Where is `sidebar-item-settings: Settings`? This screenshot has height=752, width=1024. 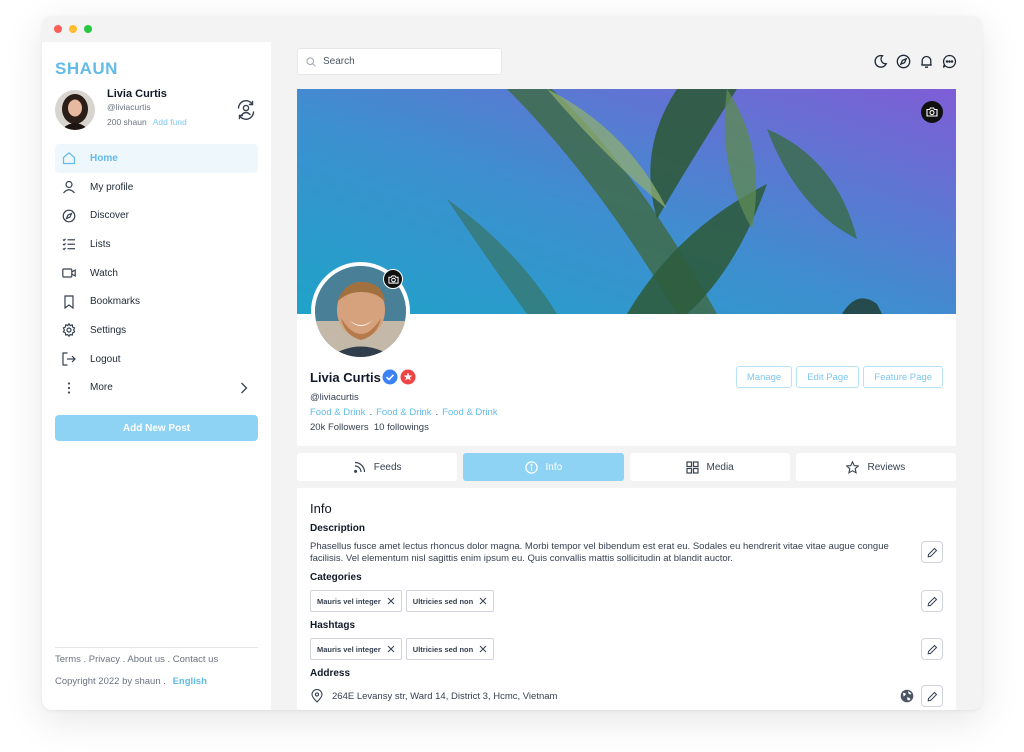
sidebar-item-settings: Settings is located at coordinates (156, 330).